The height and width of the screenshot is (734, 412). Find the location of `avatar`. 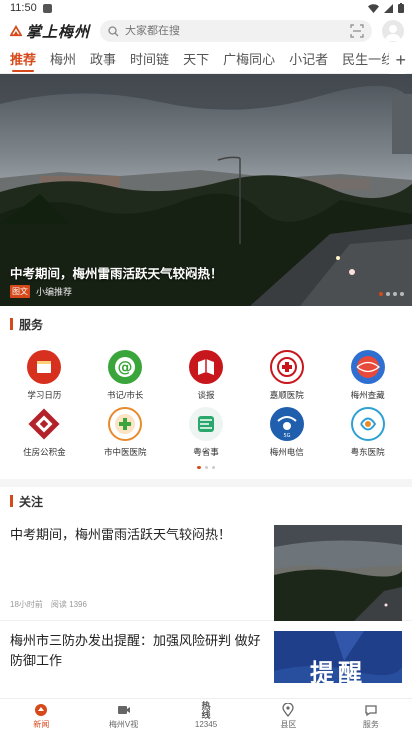

avatar is located at coordinates (393, 31).